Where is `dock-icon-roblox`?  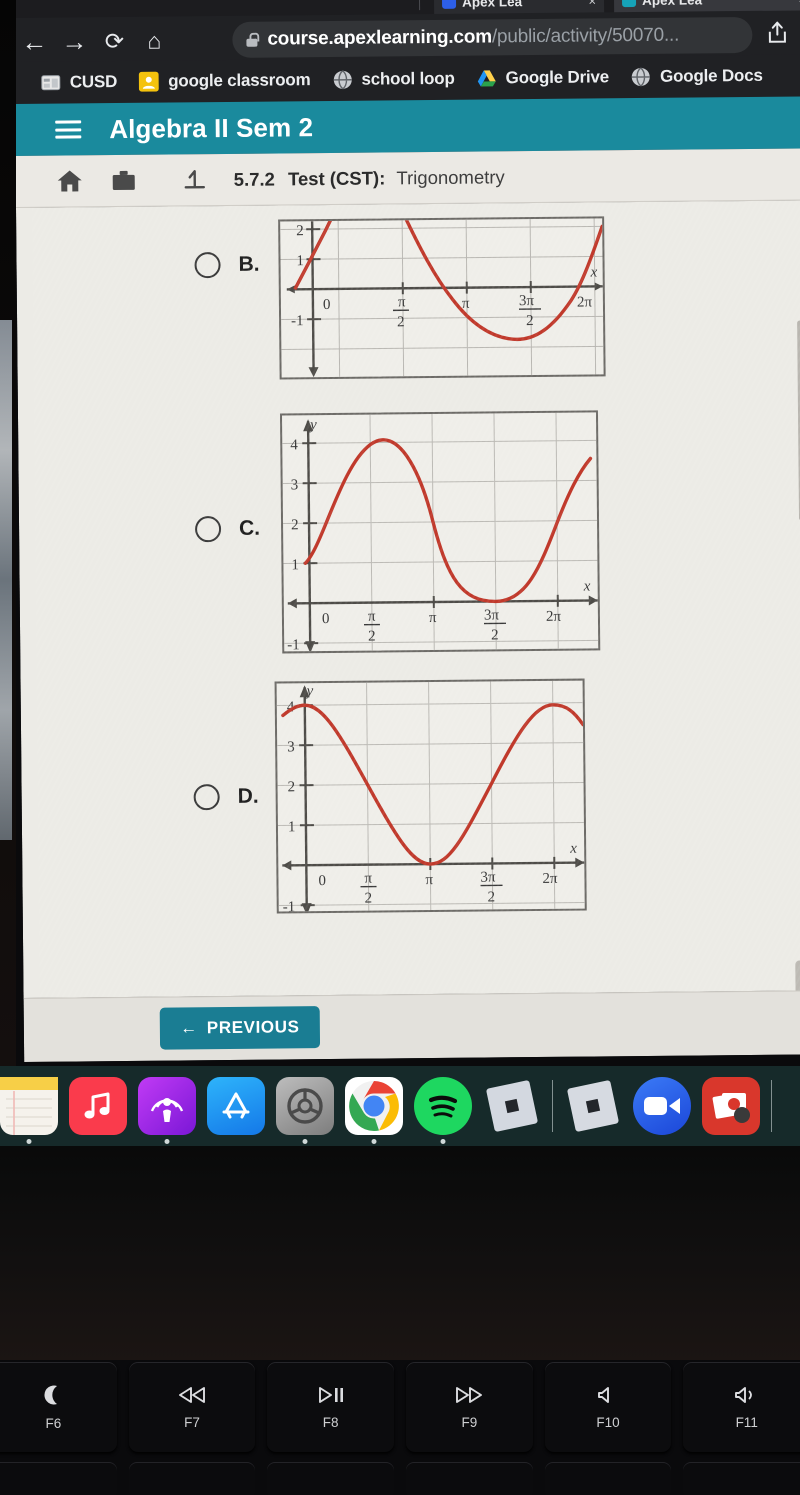
dock-icon-roblox is located at coordinates (512, 1106).